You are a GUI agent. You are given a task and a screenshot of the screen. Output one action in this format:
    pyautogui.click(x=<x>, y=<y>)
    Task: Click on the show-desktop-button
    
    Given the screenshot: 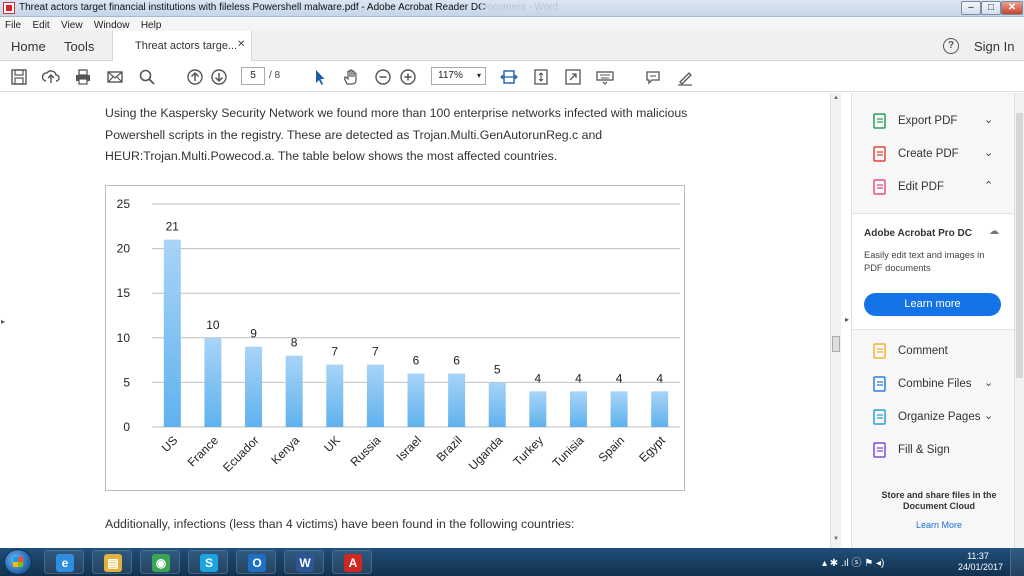 What is the action you would take?
    pyautogui.click(x=1017, y=562)
    